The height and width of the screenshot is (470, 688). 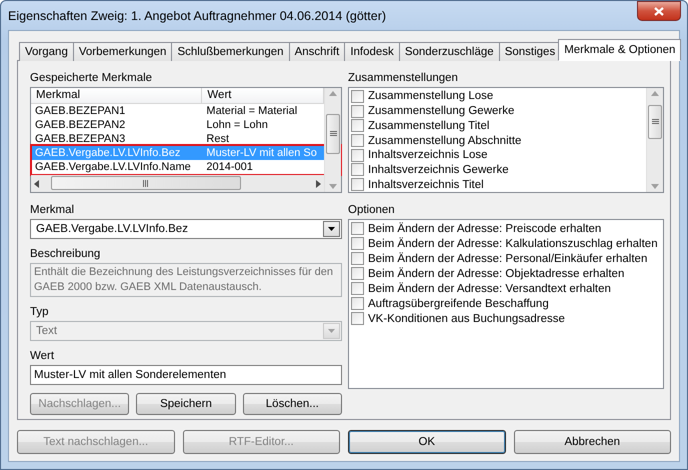 What do you see at coordinates (80, 139) in the screenshot?
I see `table-cell-text: GAEB.BEZEPAN3` at bounding box center [80, 139].